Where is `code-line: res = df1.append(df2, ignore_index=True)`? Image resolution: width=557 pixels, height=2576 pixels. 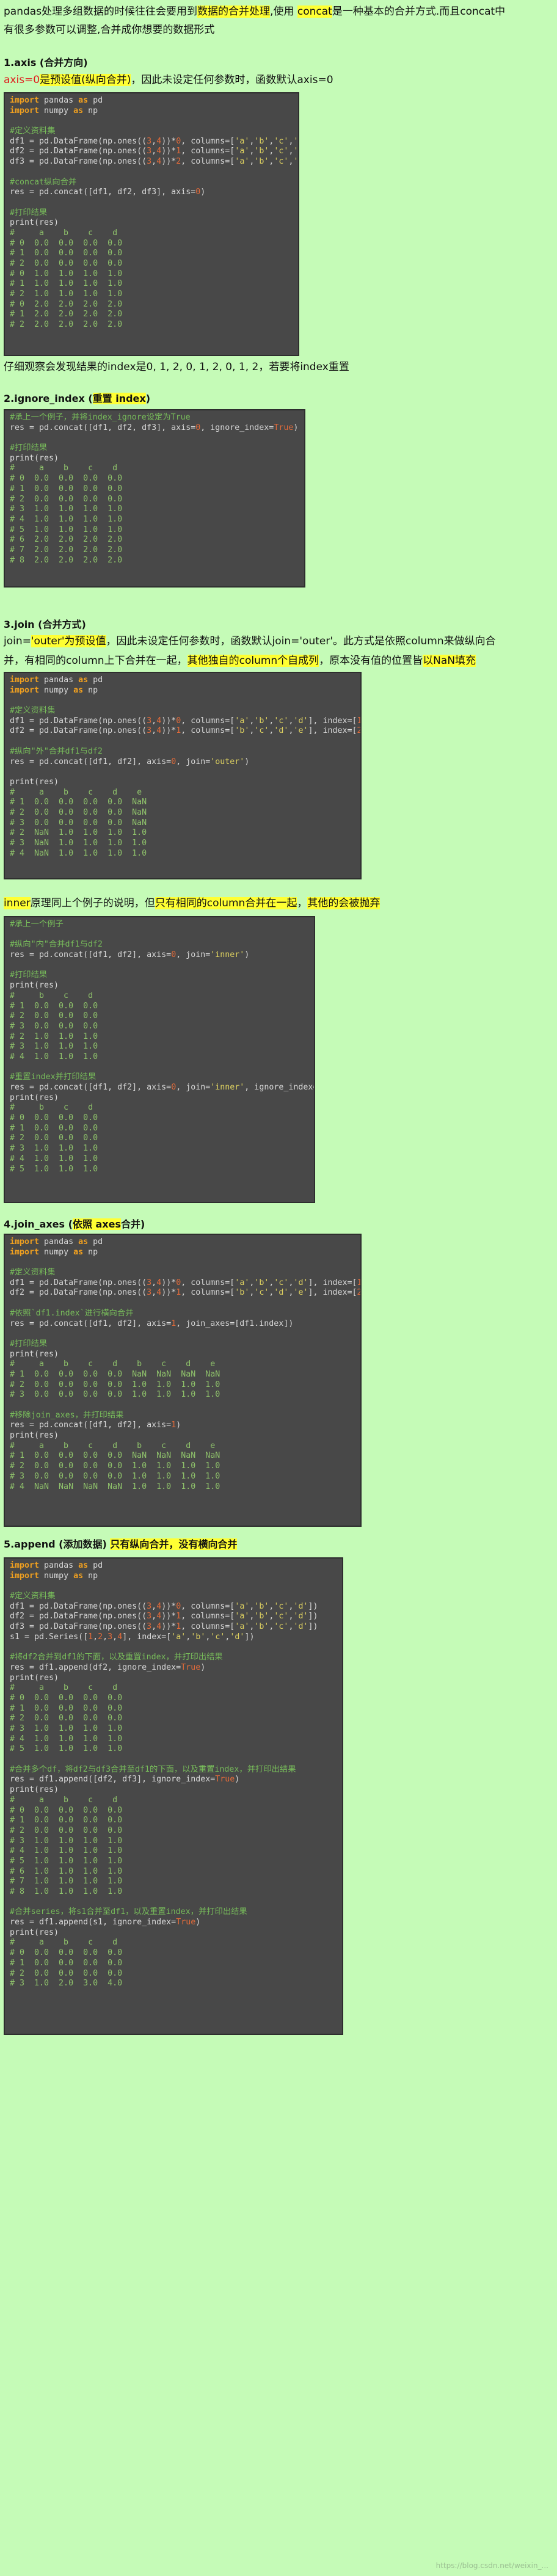
code-line: res = df1.append(df2, ignore_index=True) is located at coordinates (108, 1667).